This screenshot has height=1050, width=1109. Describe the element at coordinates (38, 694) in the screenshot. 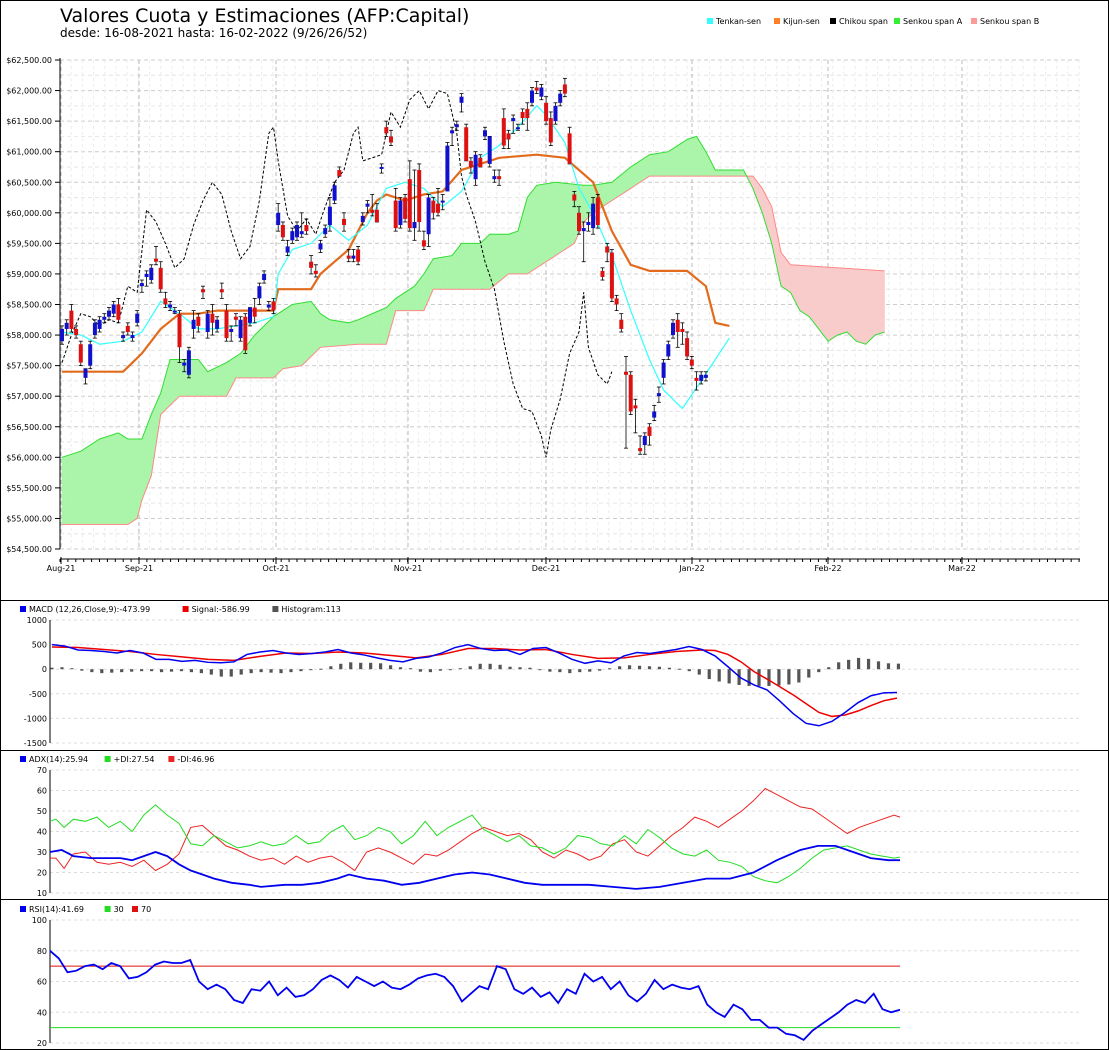

I see `y-tick-label: -500` at that location.